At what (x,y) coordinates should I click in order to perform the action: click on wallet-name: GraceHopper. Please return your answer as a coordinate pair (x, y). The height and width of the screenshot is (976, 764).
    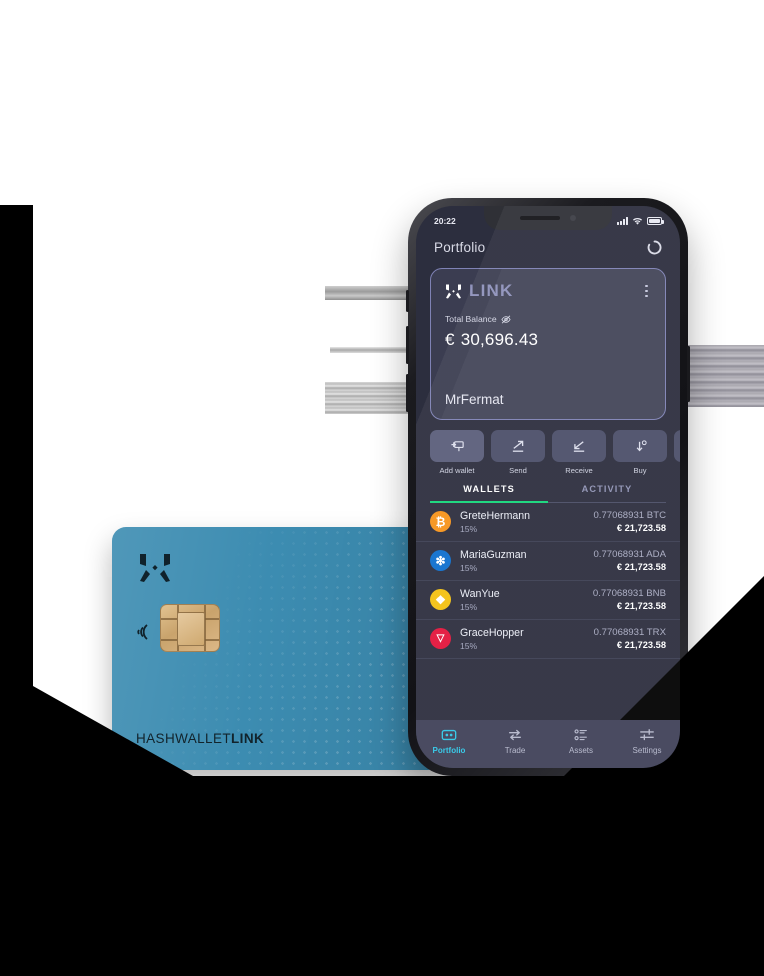
    Looking at the image, I should click on (492, 632).